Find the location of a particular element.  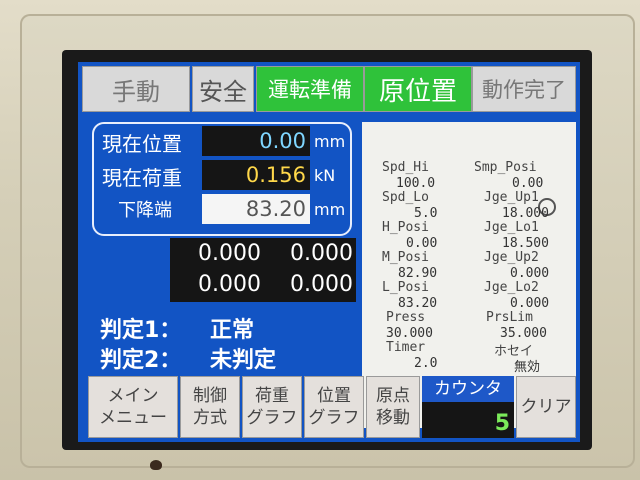

main-menu-label-line2: メニュー is located at coordinates (133, 418).